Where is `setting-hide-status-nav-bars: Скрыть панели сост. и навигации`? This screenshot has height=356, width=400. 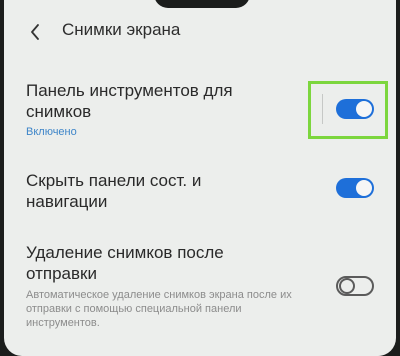 setting-hide-status-nav-bars: Скрыть панели сост. и навигации is located at coordinates (200, 193).